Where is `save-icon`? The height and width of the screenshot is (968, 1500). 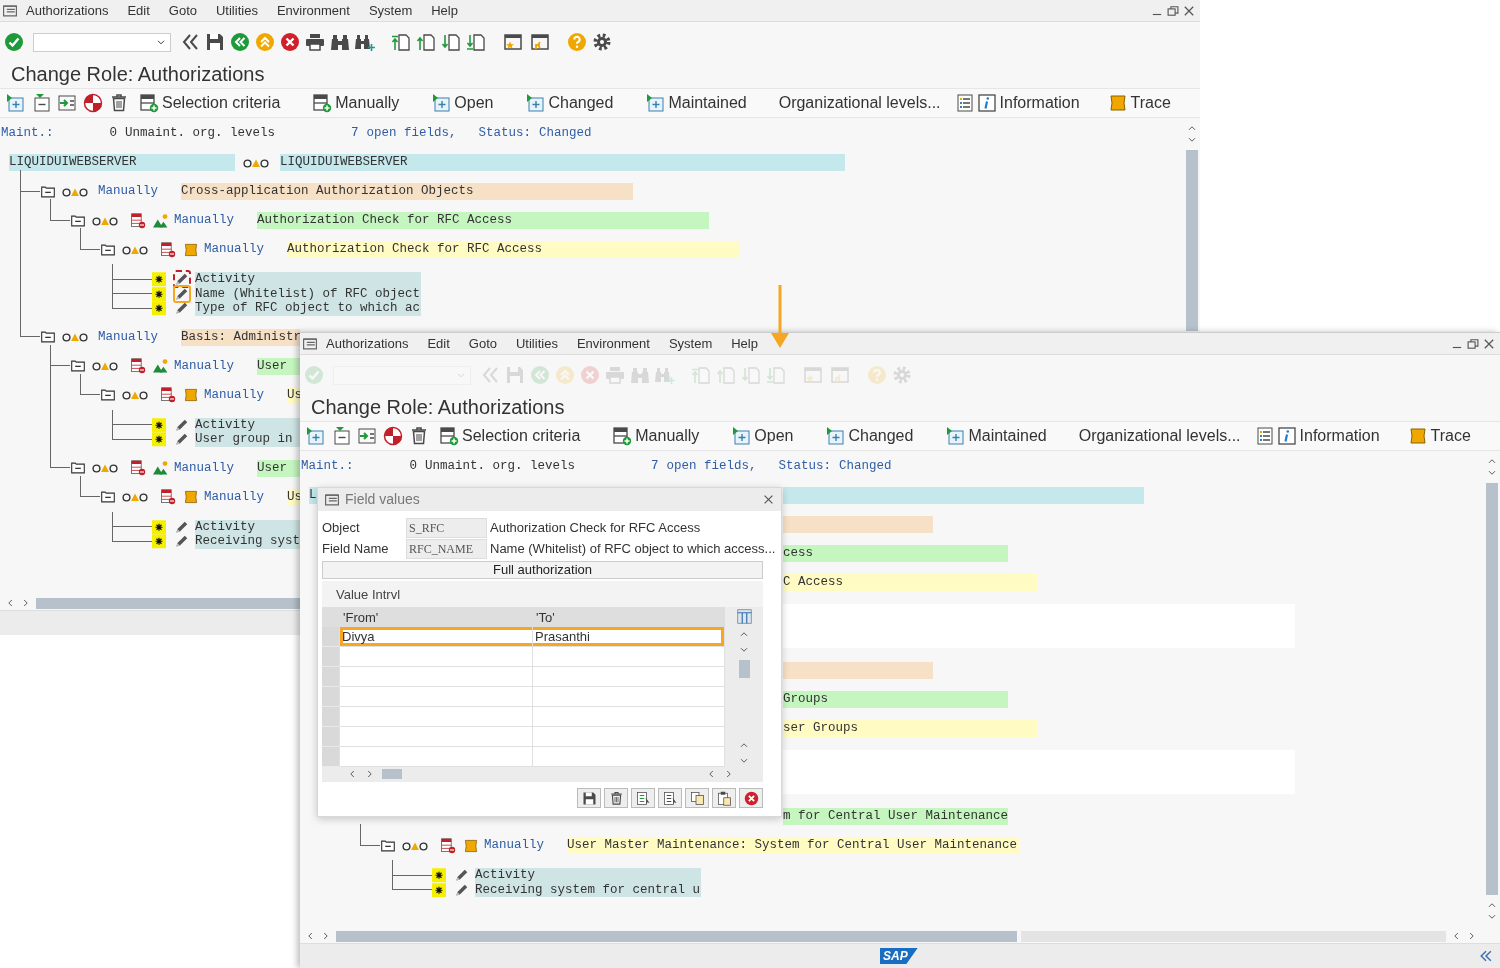 save-icon is located at coordinates (215, 42).